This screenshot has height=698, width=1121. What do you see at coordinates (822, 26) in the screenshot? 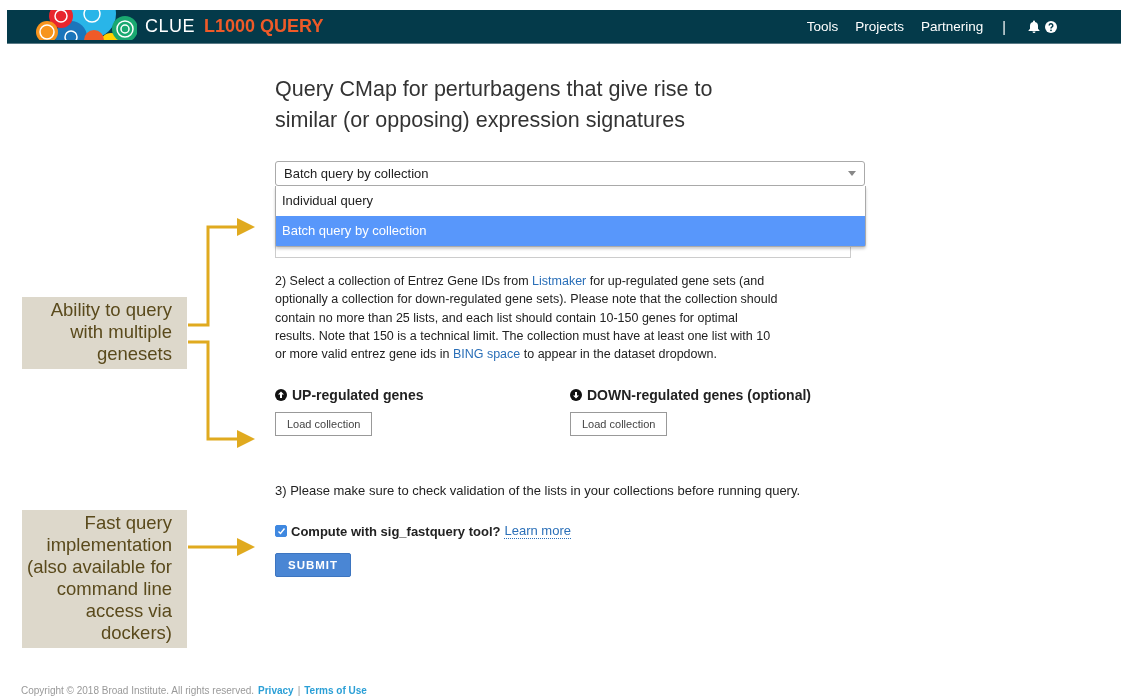
I see `nav-link: Tools` at bounding box center [822, 26].